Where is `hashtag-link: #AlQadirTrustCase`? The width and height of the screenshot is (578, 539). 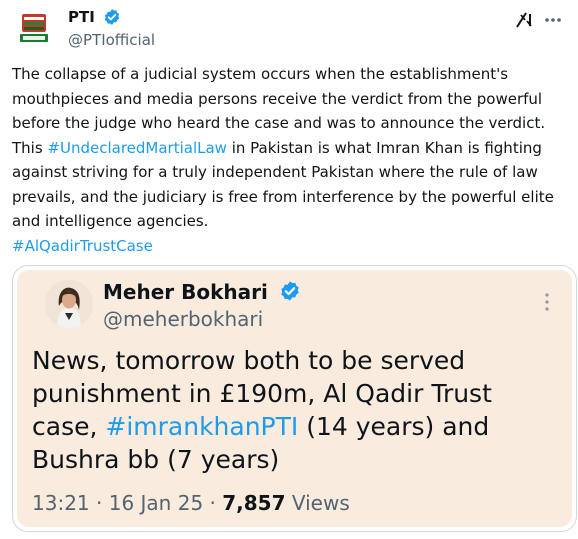 hashtag-link: #AlQadirTrustCase is located at coordinates (82, 246).